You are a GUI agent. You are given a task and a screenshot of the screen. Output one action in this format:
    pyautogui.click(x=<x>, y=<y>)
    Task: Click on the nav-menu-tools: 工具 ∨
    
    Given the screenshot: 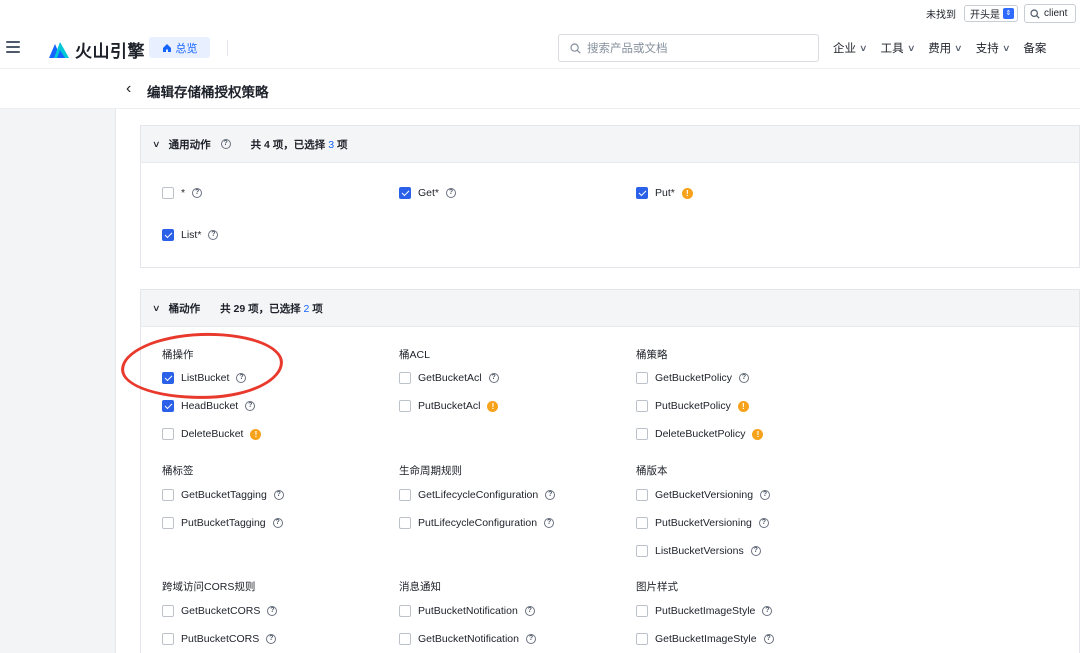 What is the action you would take?
    pyautogui.click(x=898, y=48)
    